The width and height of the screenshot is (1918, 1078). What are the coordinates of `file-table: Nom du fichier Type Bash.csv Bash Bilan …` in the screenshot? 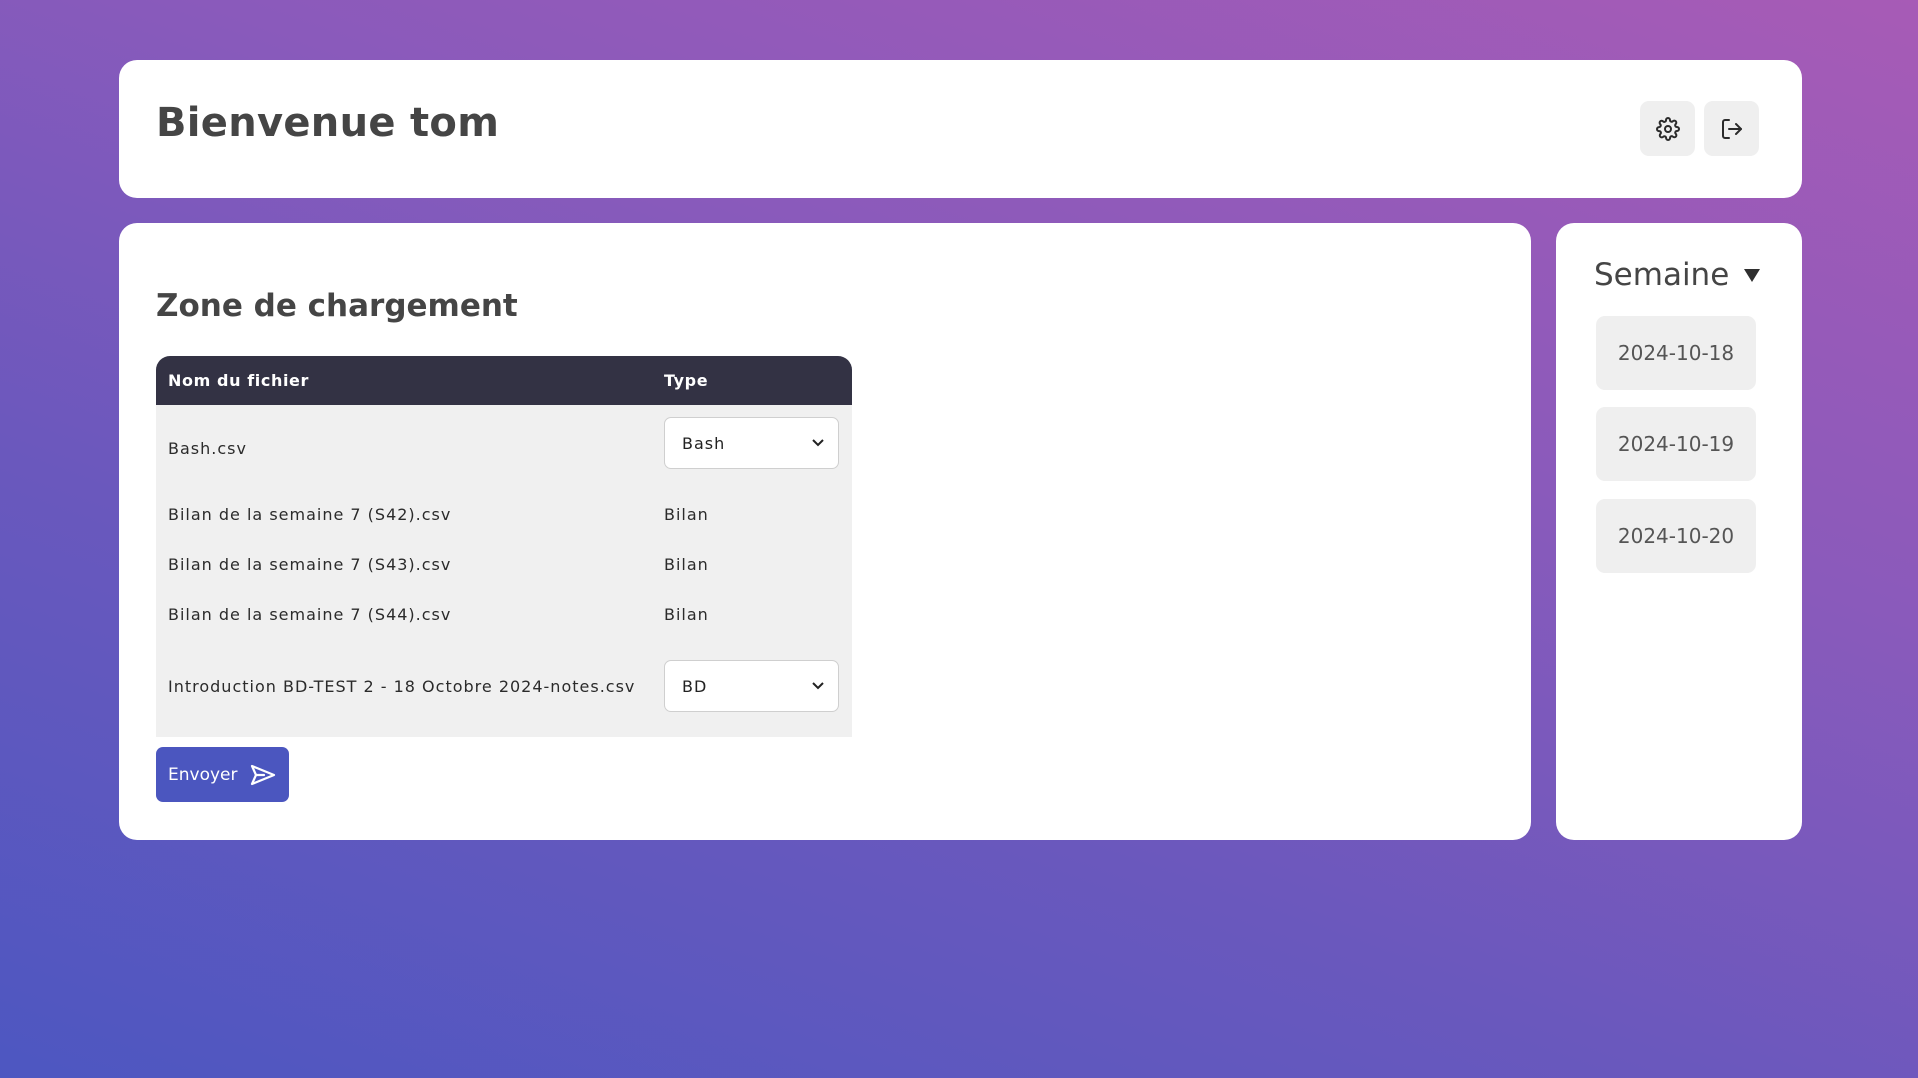 It's located at (504, 546).